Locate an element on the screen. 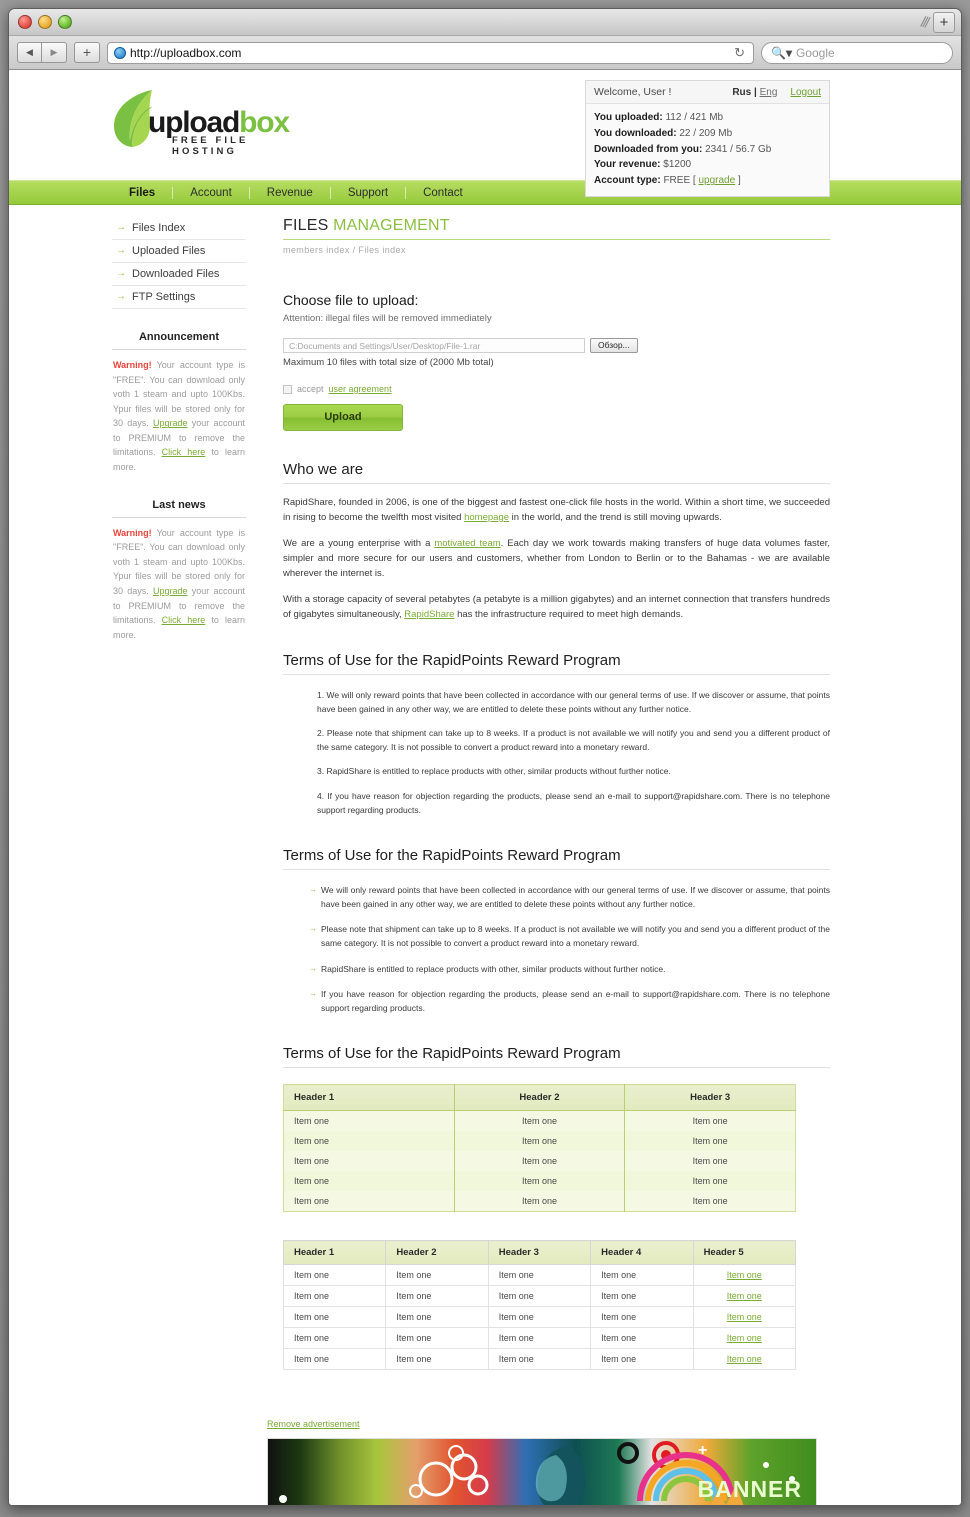 The width and height of the screenshot is (970, 1517). forward-arrow-icon: ▶ is located at coordinates (54, 52).